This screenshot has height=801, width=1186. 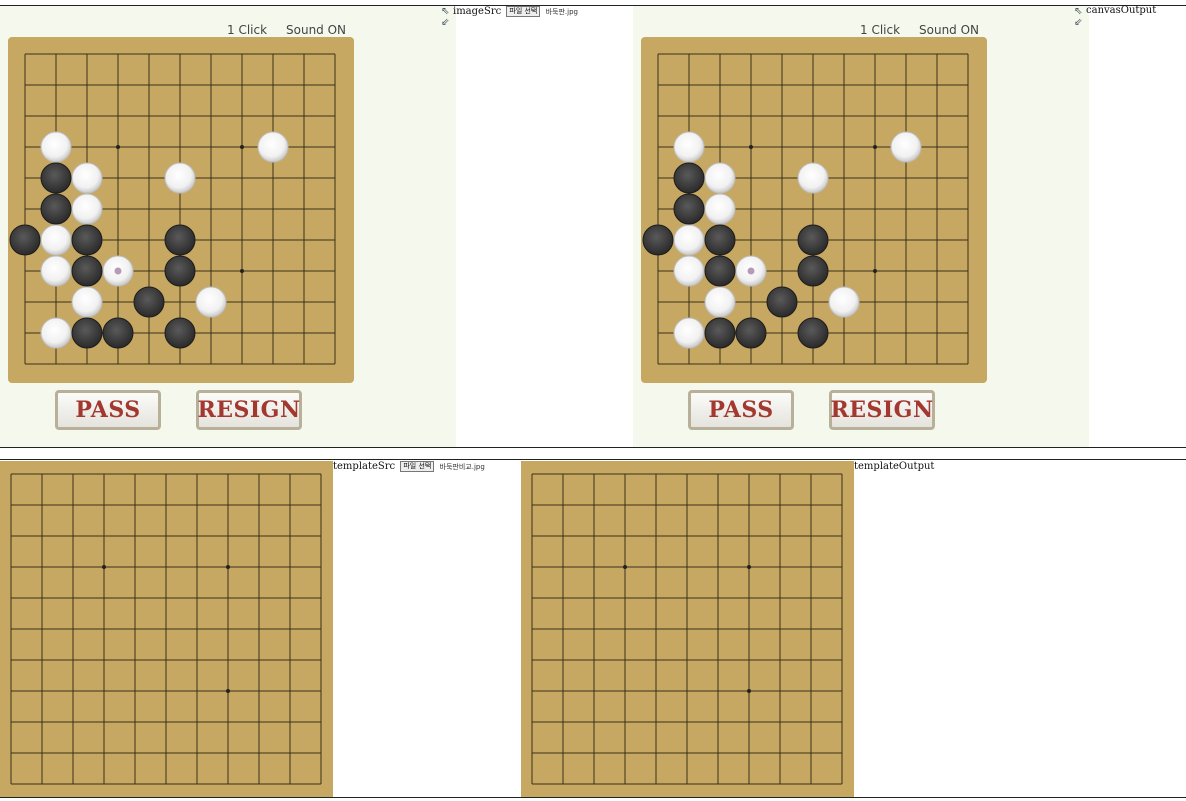 I want to click on bottom-rule, so click(x=593, y=797).